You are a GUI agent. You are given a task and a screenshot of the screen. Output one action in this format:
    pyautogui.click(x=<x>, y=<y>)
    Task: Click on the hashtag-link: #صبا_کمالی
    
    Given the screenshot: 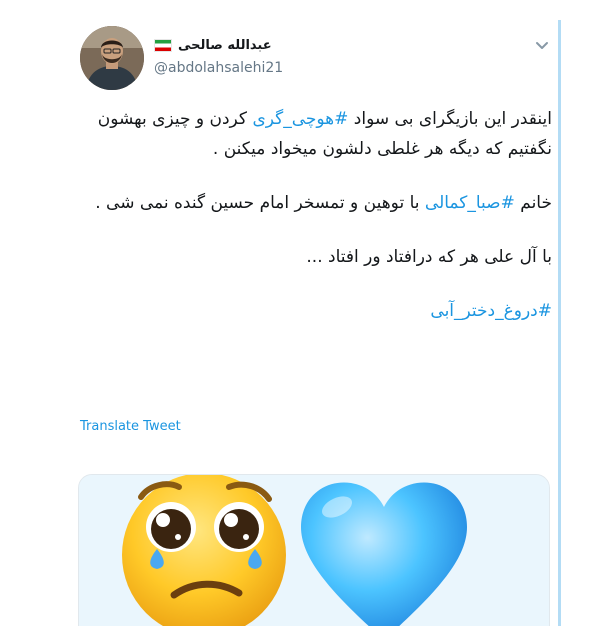 What is the action you would take?
    pyautogui.click(x=470, y=203)
    